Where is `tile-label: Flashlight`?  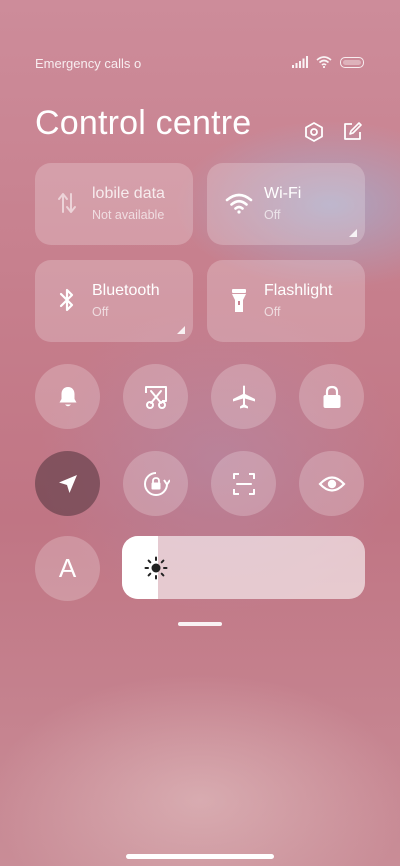
tile-label: Flashlight is located at coordinates (298, 290).